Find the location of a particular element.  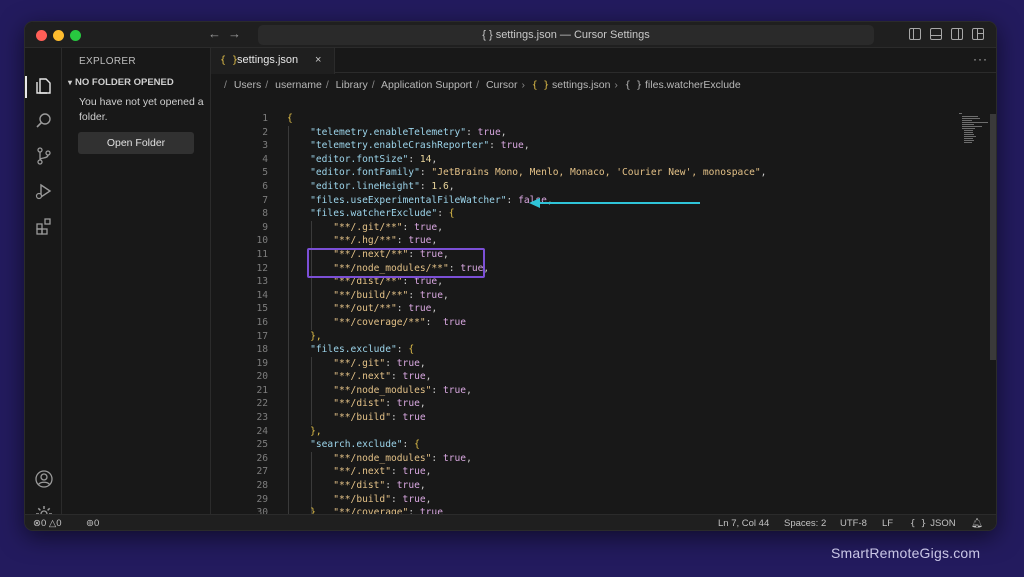

search-icon is located at coordinates (44, 121).